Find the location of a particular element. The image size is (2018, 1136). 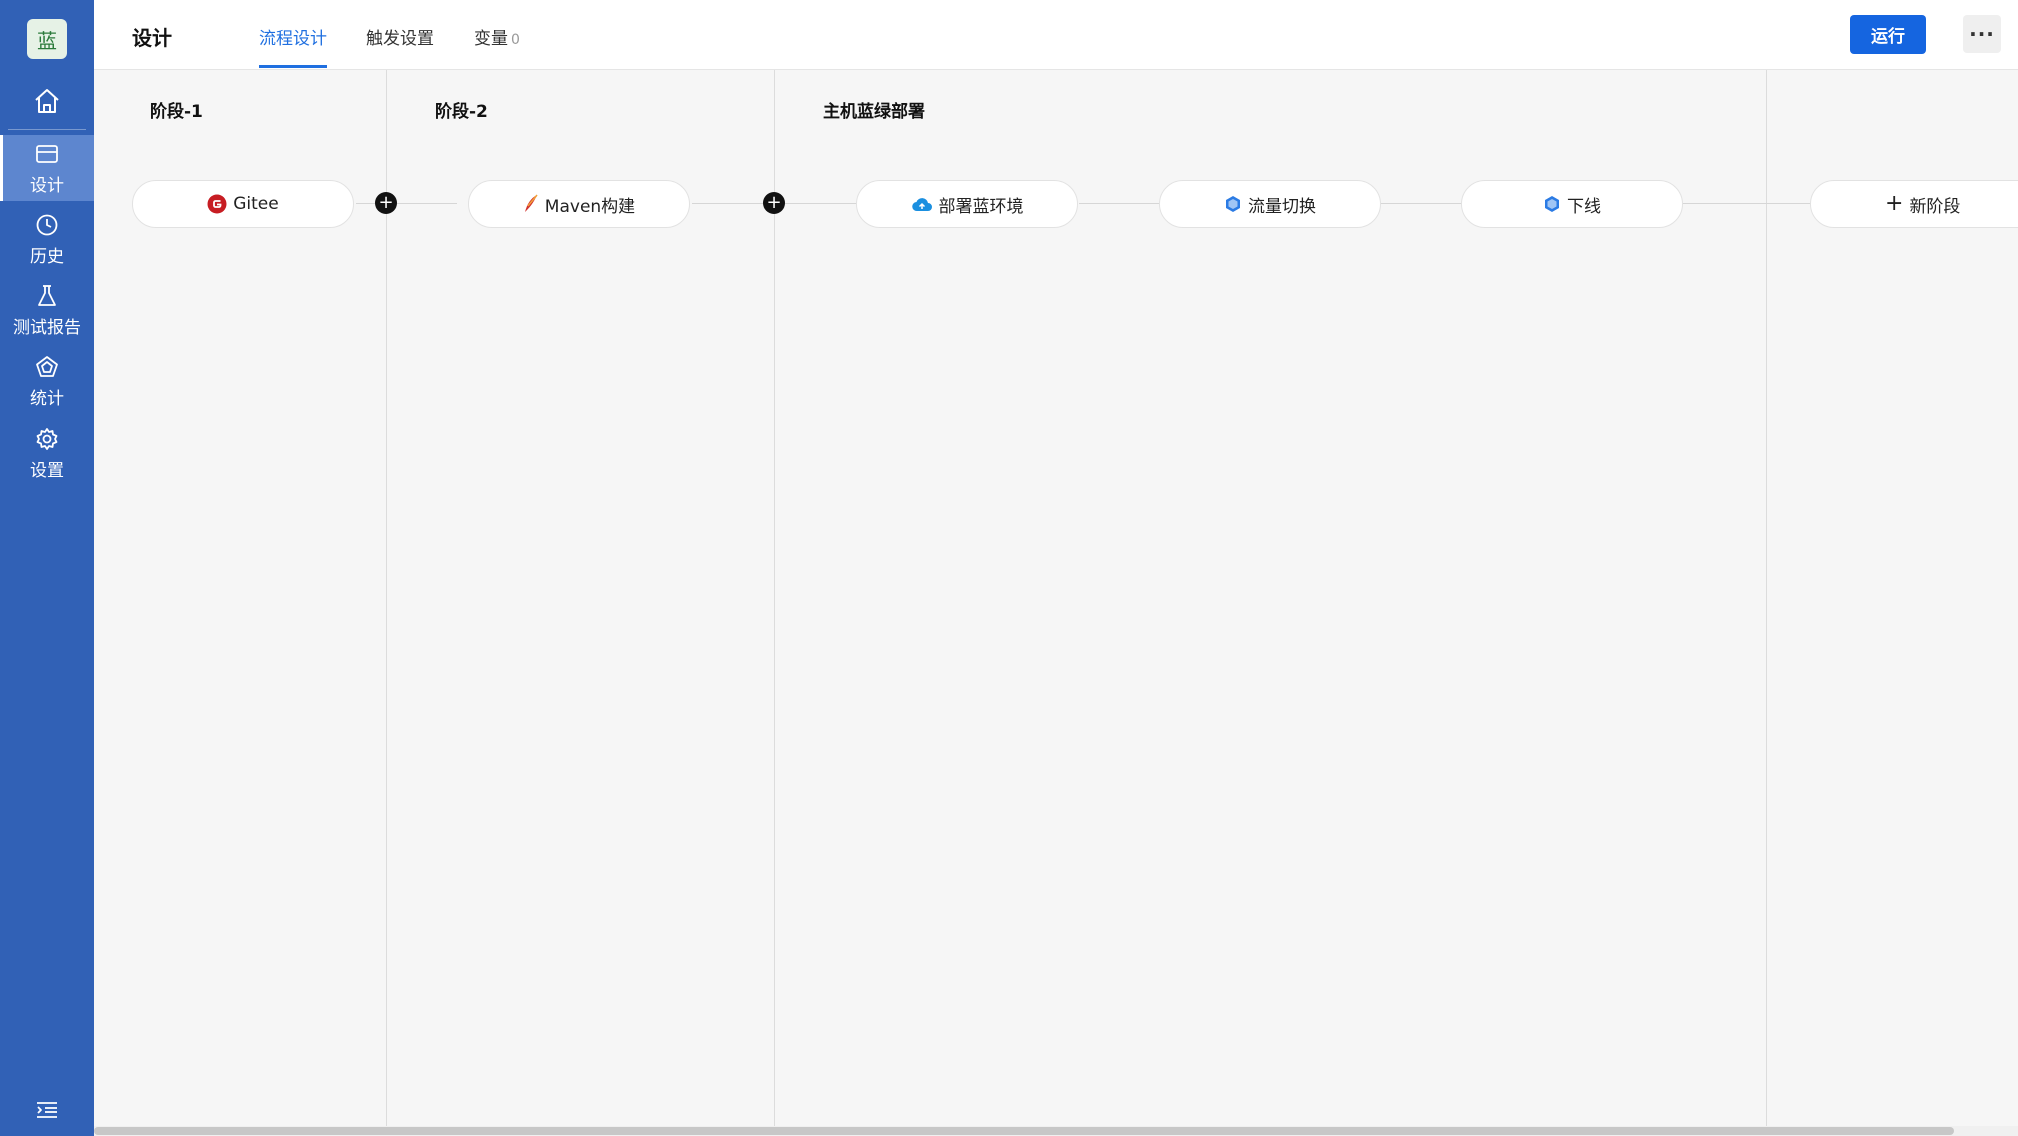

tab-trigger-settings: 触发设置 is located at coordinates (400, 46).